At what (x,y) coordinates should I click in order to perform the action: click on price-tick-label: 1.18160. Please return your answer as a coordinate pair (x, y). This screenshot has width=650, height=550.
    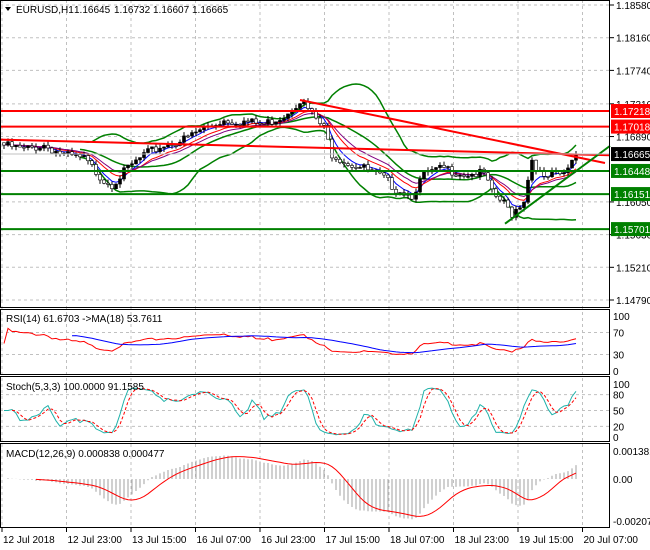
    Looking at the image, I should click on (633, 39).